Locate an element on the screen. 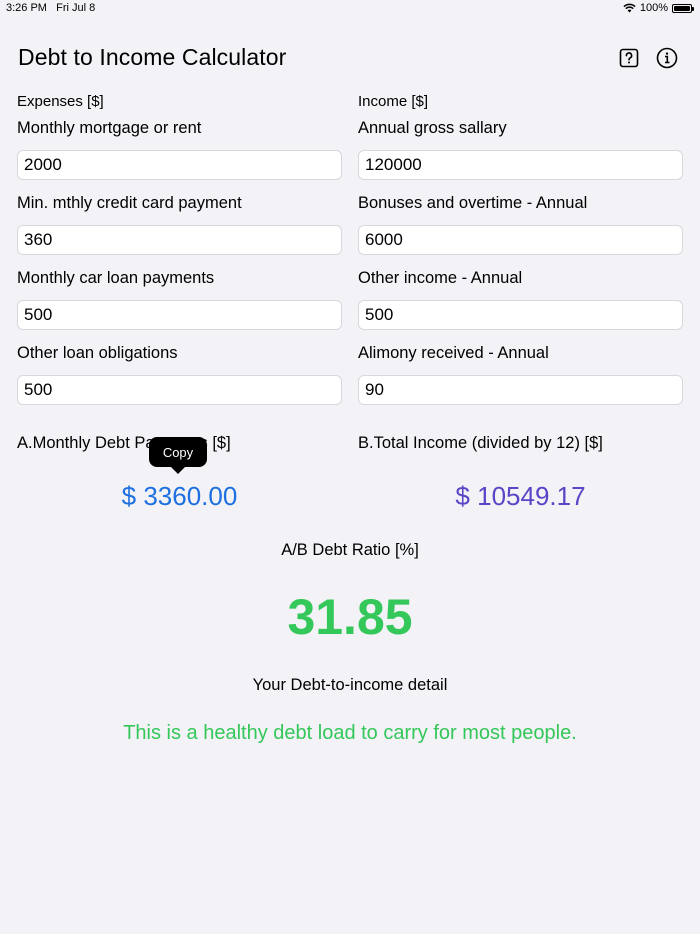 The width and height of the screenshot is (700, 934). status-bar: 3:26 PM Fri Jul 8 100% is located at coordinates (350, 9).